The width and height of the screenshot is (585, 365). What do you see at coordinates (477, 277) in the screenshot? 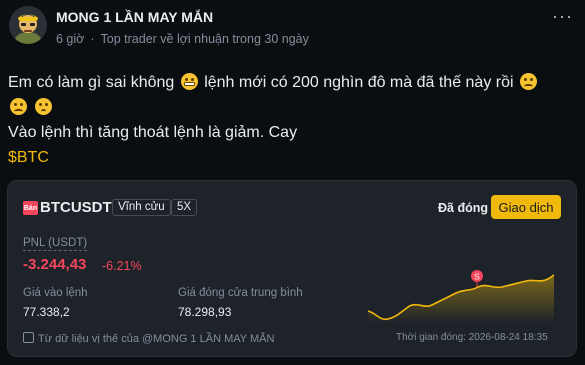
I see `sell-marker-label: S` at bounding box center [477, 277].